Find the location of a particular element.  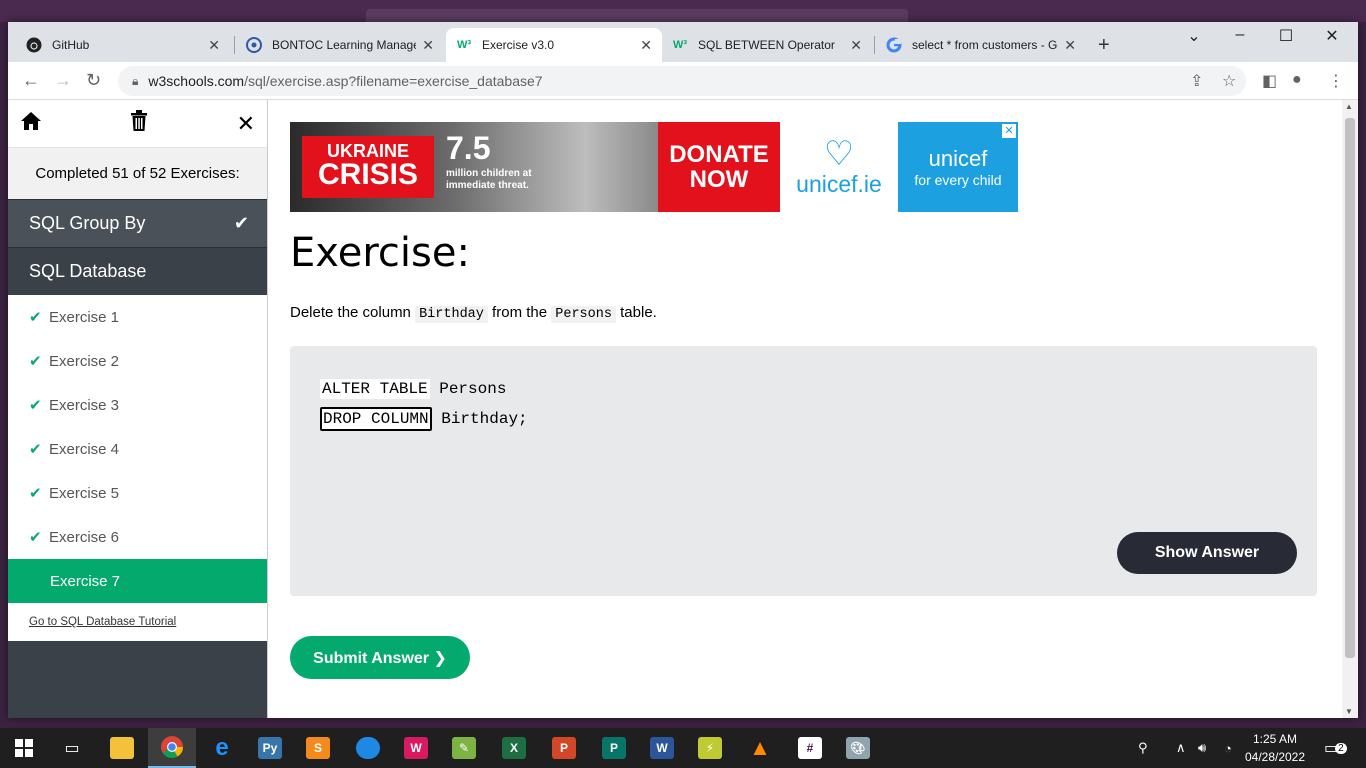

ad-unicef-text: unicef is located at coordinates (958, 158).